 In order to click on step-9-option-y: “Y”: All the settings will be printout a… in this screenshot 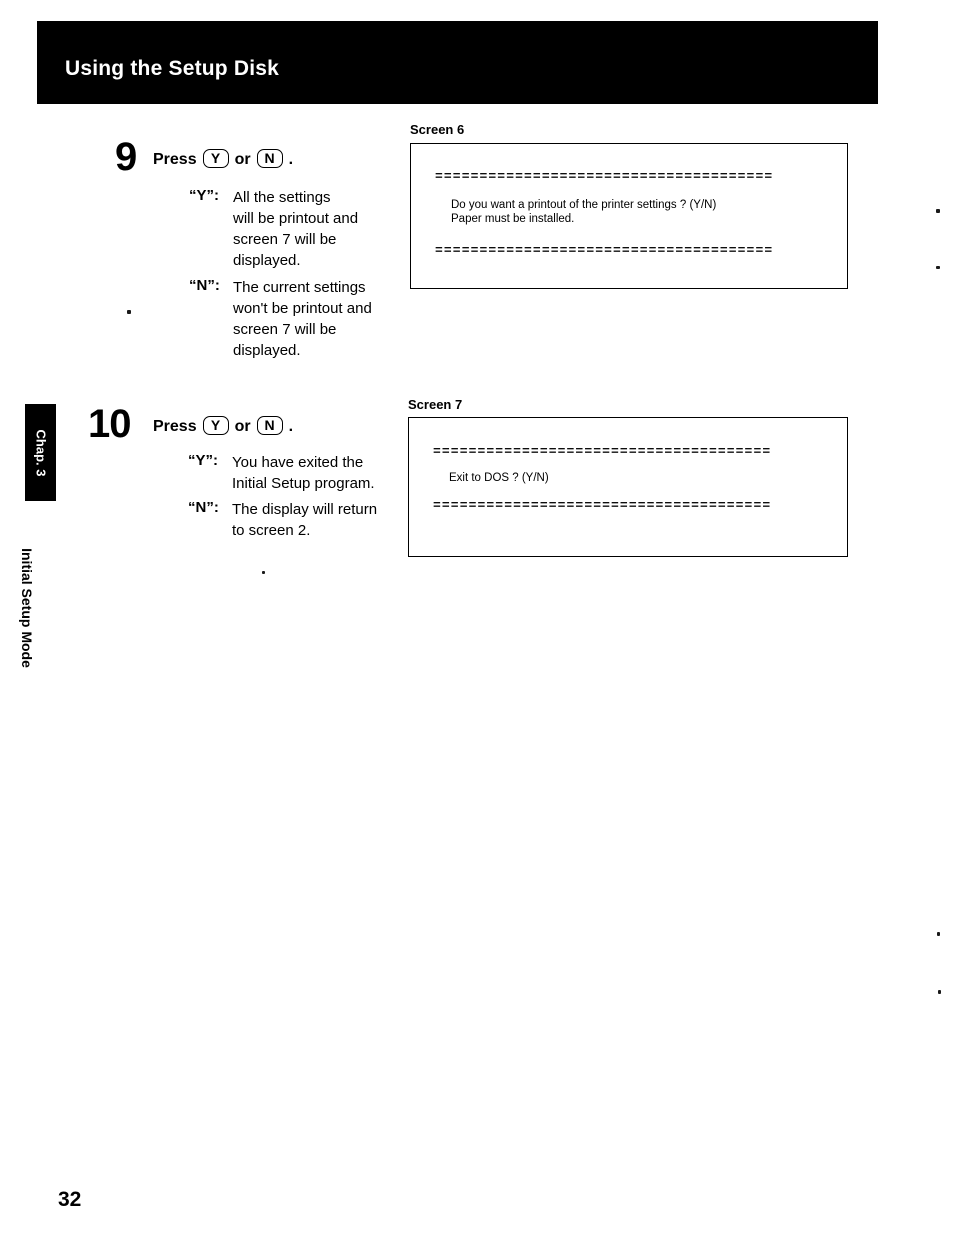, I will do `click(296, 229)`.